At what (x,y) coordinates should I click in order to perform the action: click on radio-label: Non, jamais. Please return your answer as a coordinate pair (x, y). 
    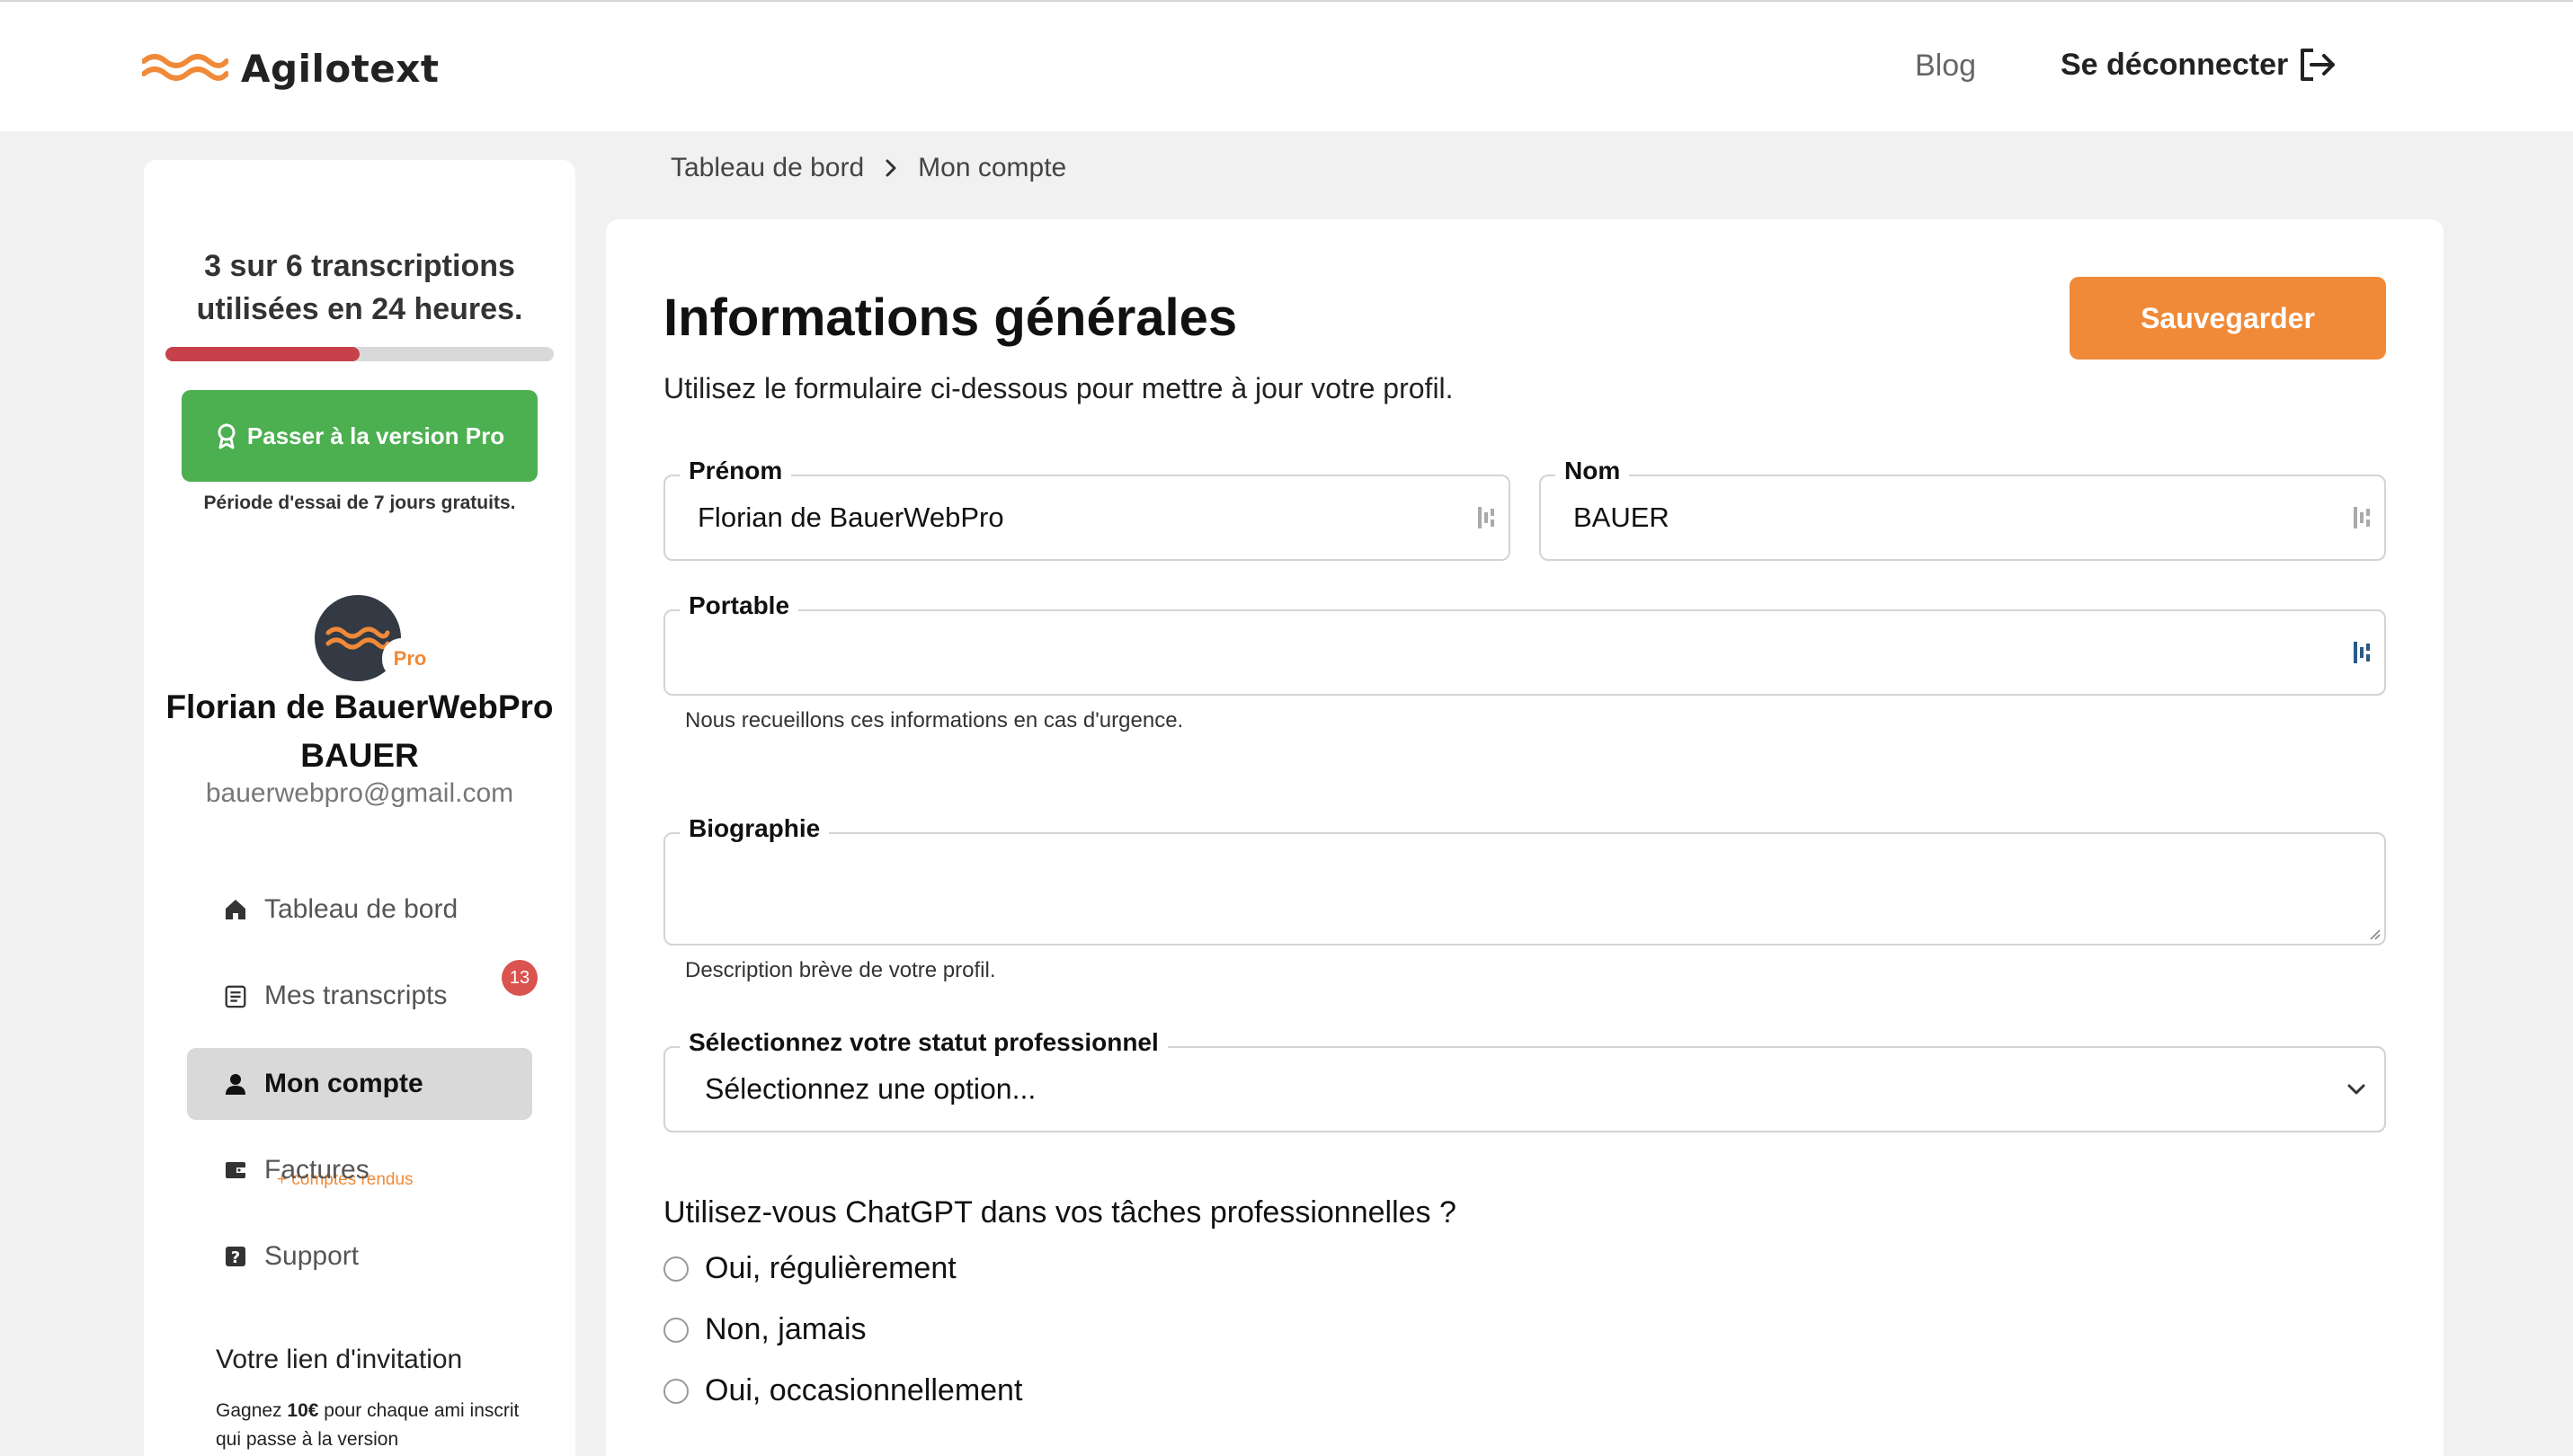
    Looking at the image, I should click on (786, 1329).